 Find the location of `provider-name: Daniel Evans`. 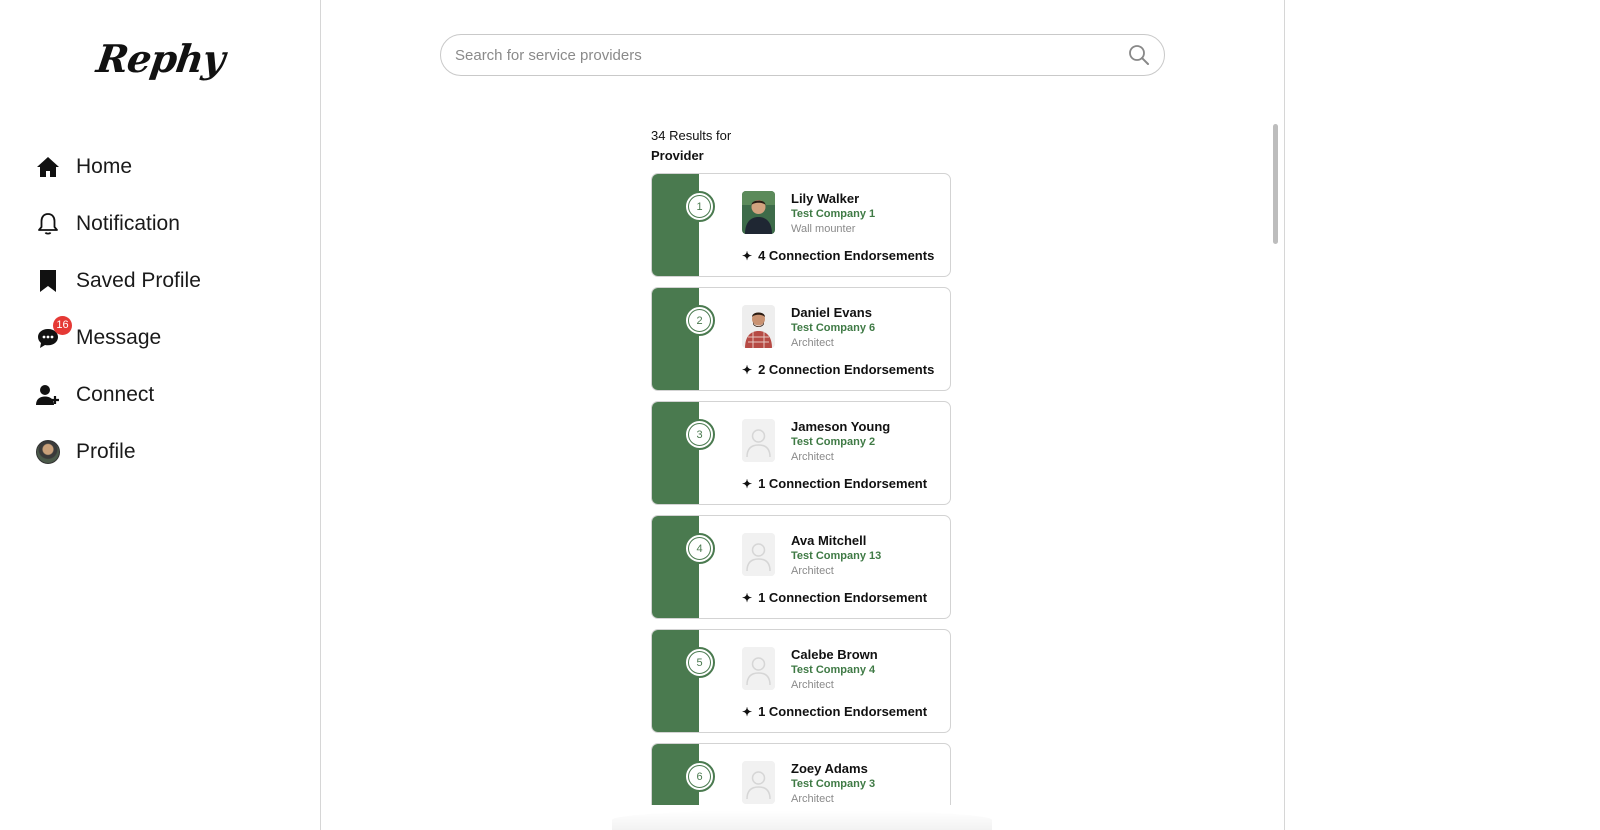

provider-name: Daniel Evans is located at coordinates (833, 312).